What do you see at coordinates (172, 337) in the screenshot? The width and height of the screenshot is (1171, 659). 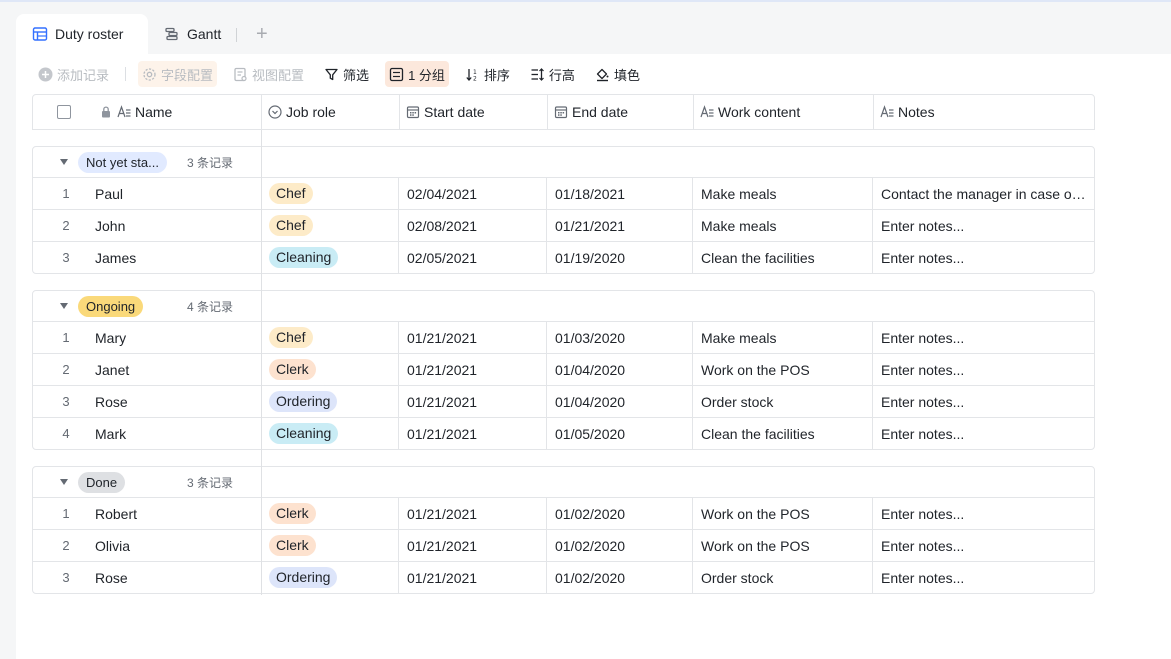 I see `cell-name: Mary` at bounding box center [172, 337].